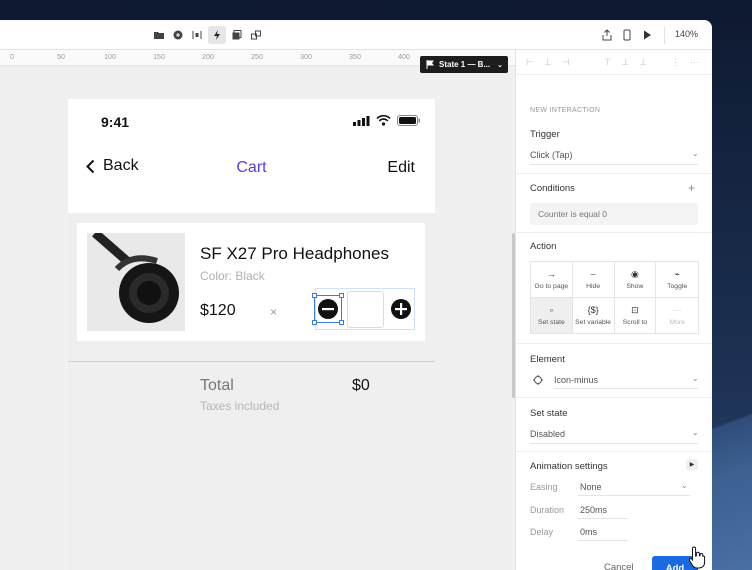 The height and width of the screenshot is (570, 752). What do you see at coordinates (408, 120) in the screenshot?
I see `battery-icon` at bounding box center [408, 120].